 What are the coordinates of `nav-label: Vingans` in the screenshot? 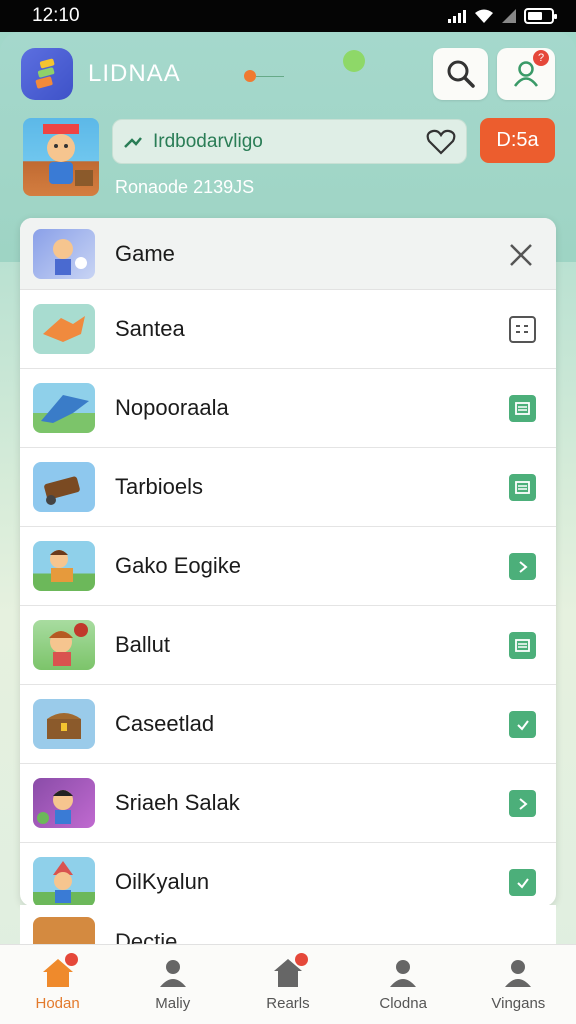 It's located at (518, 1003).